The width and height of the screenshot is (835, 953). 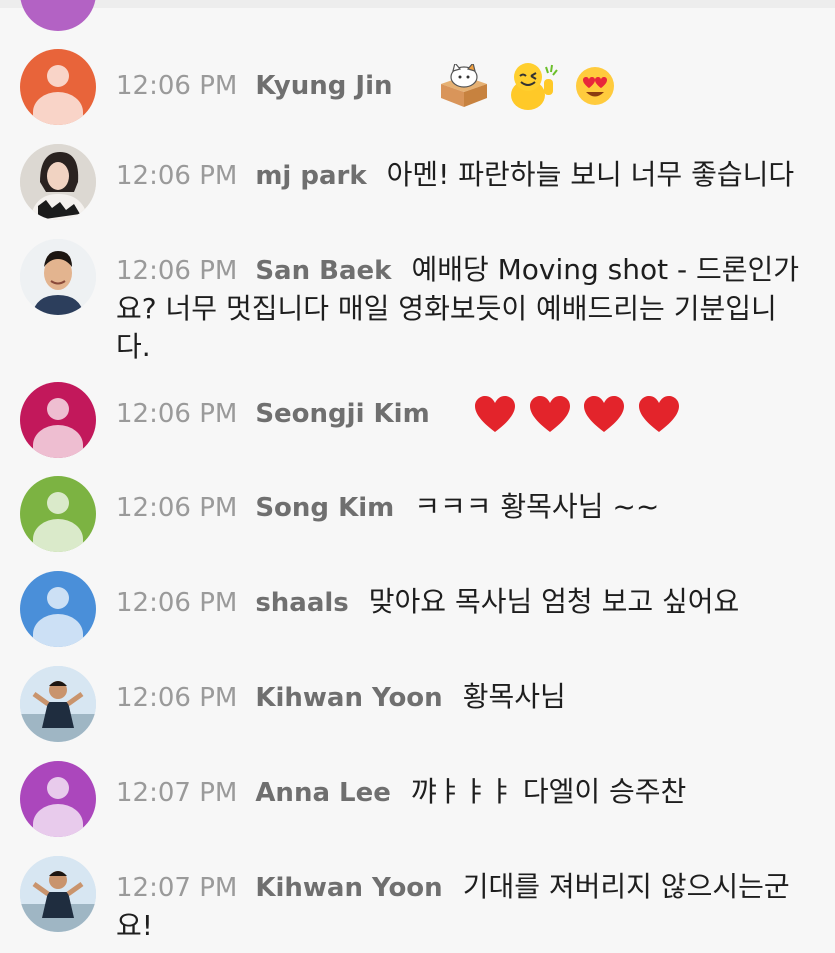 What do you see at coordinates (533, 86) in the screenshot?
I see `yellow-thumbs-up-emoji` at bounding box center [533, 86].